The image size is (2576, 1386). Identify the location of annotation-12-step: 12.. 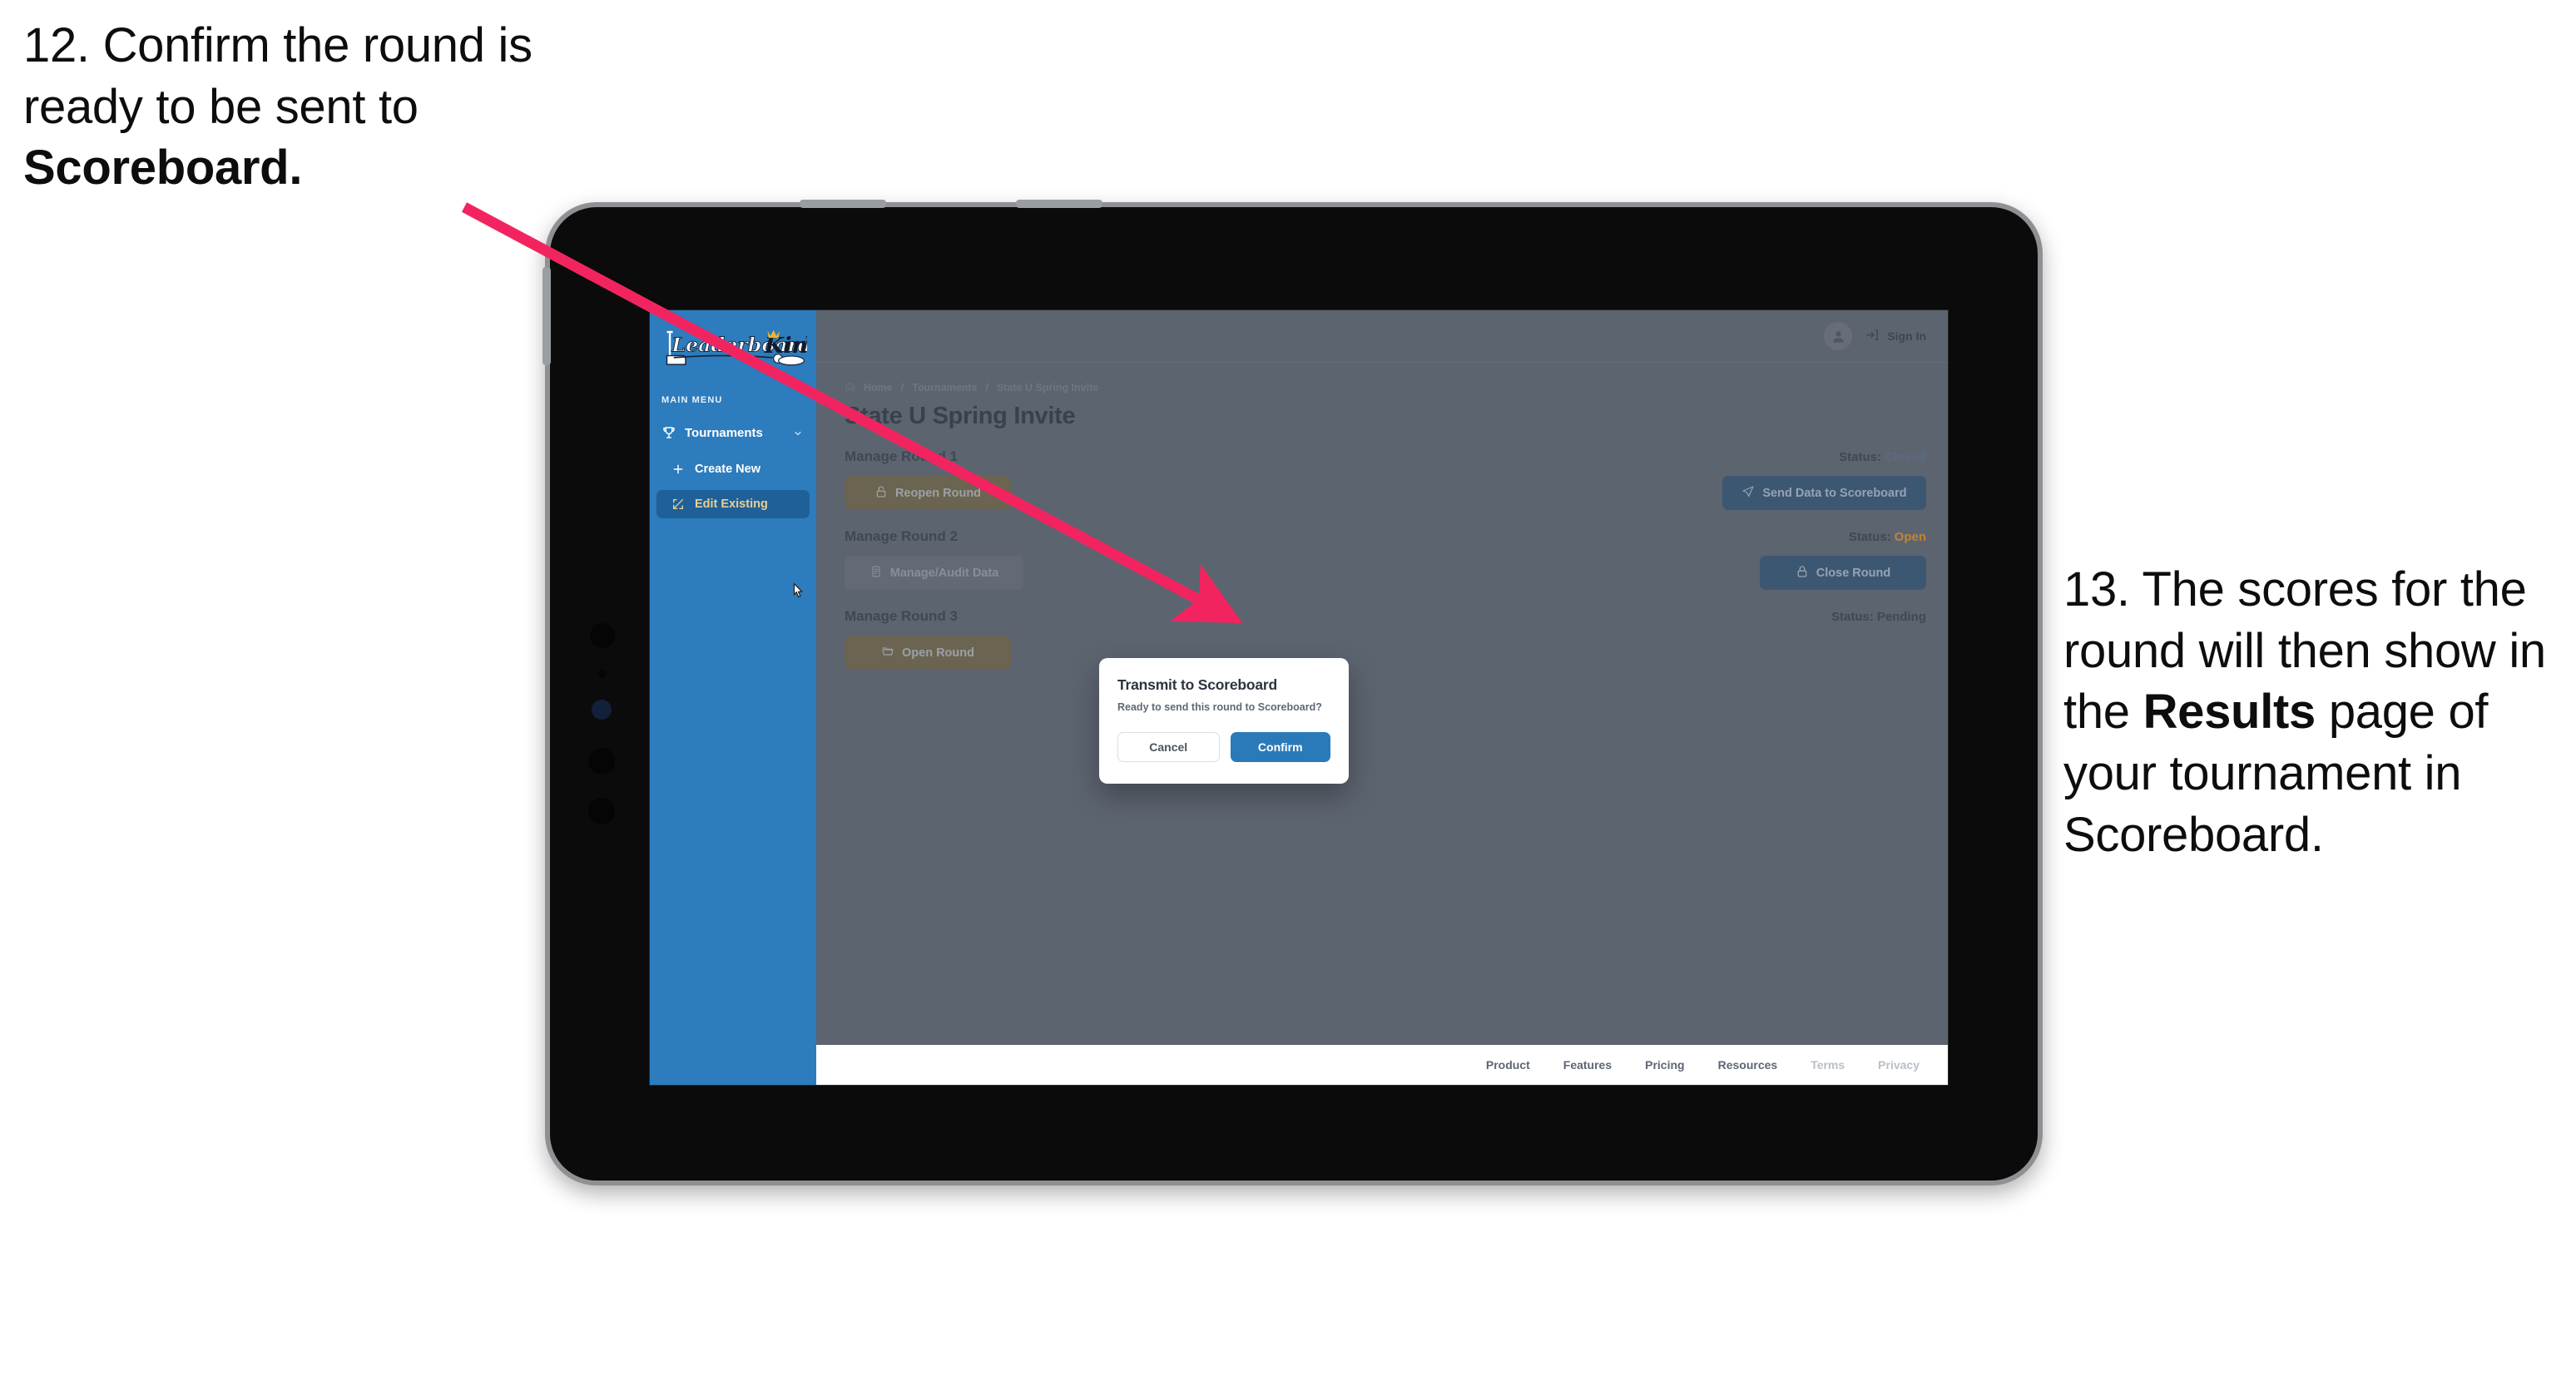
(56, 45).